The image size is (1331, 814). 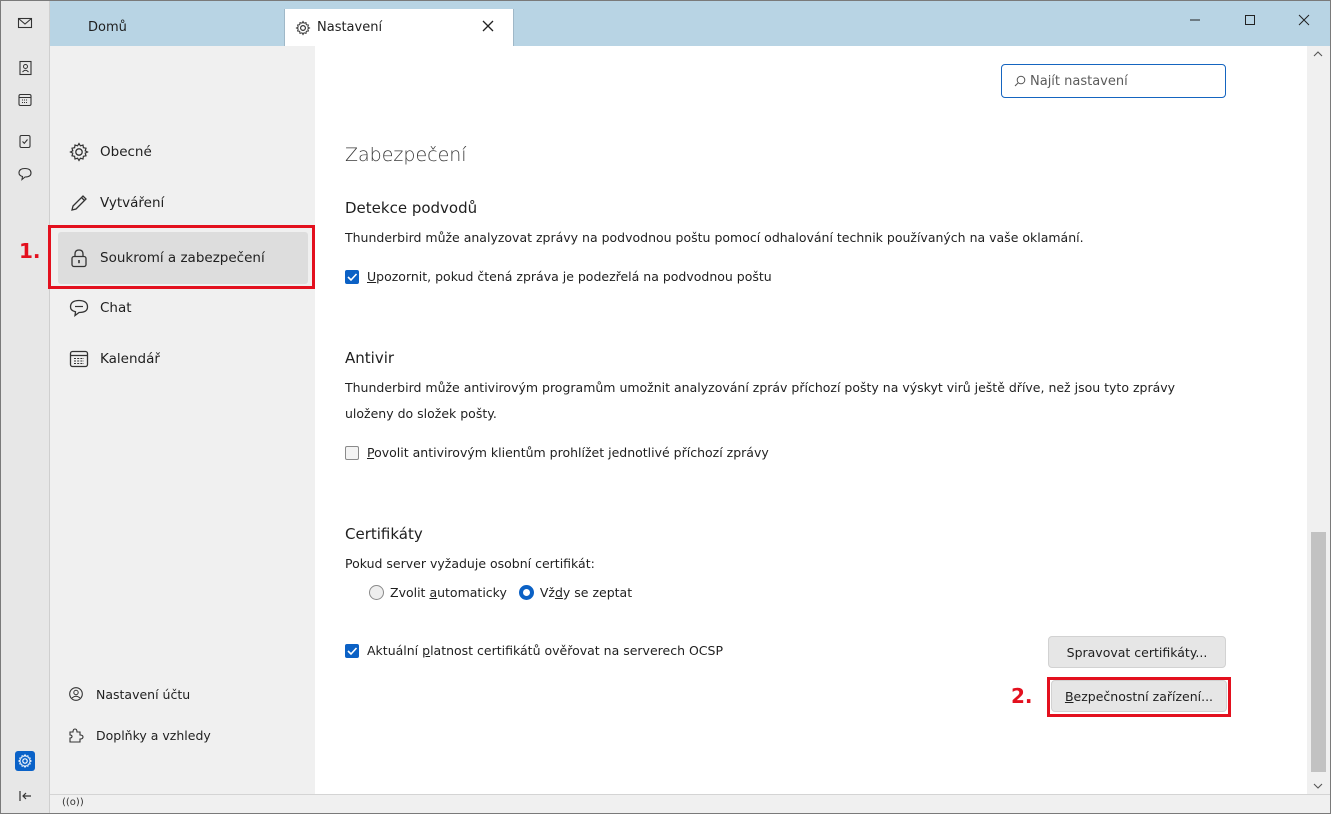 I want to click on status-bar: ((o)), so click(x=690, y=803).